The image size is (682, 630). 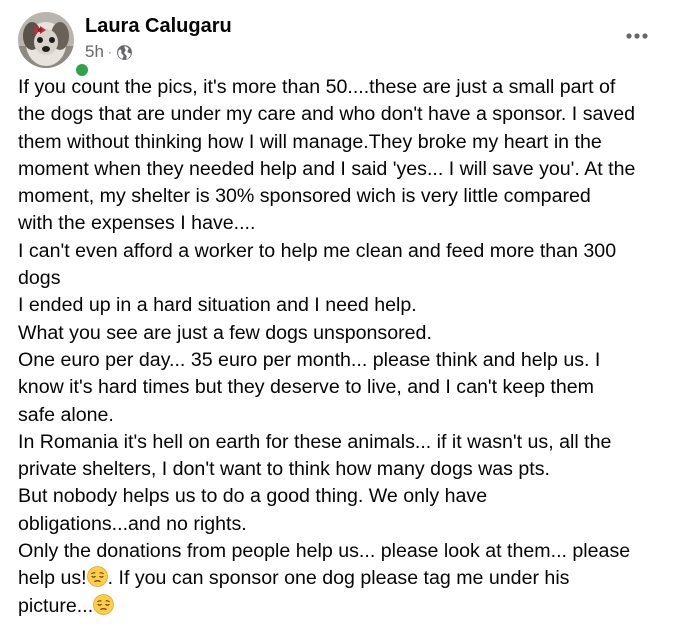 What do you see at coordinates (94, 52) in the screenshot?
I see `post-timestamp: 5h` at bounding box center [94, 52].